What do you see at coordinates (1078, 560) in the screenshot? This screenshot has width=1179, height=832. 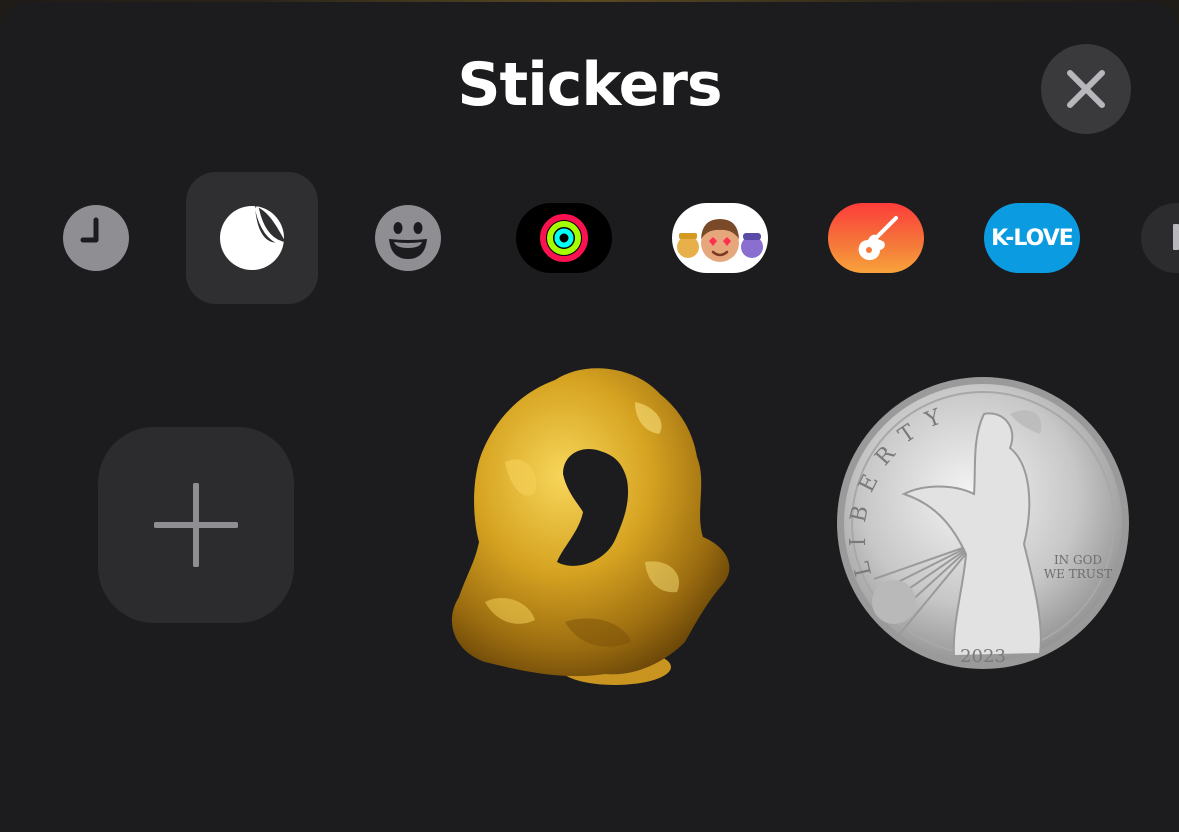 I see `coin-motto-line1: IN GOD` at bounding box center [1078, 560].